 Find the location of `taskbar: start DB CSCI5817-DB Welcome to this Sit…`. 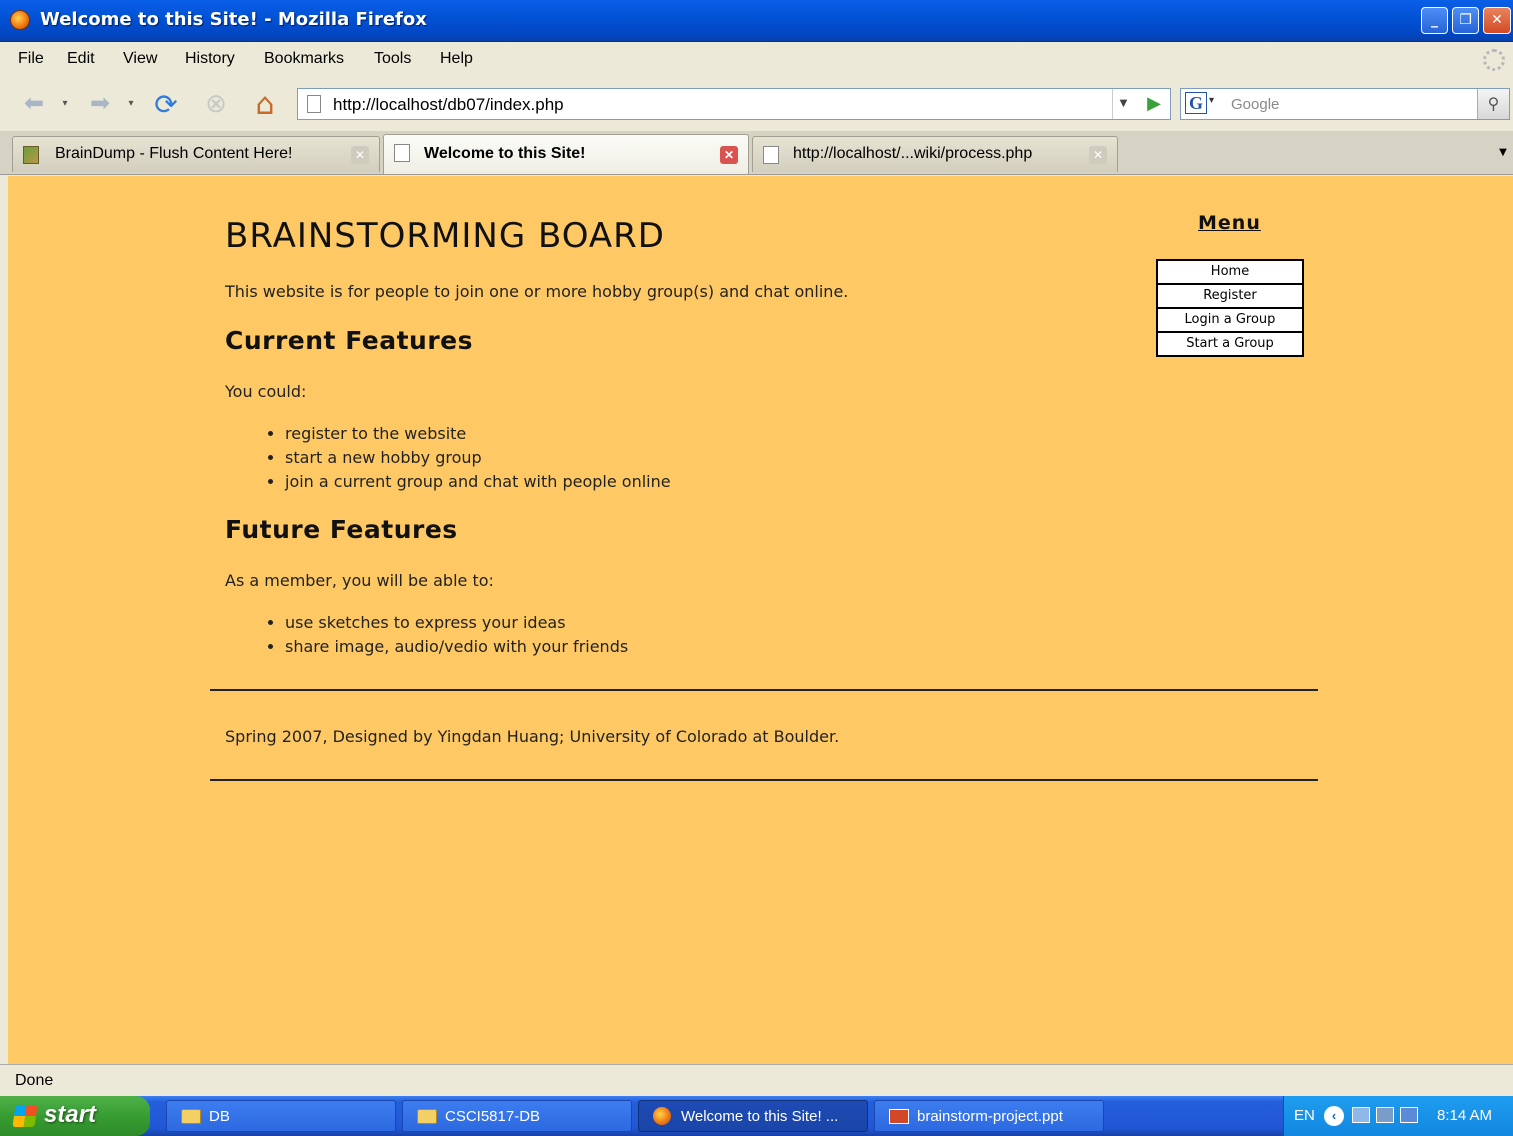

taskbar: start DB CSCI5817-DB Welcome to this Sit… is located at coordinates (756, 1116).